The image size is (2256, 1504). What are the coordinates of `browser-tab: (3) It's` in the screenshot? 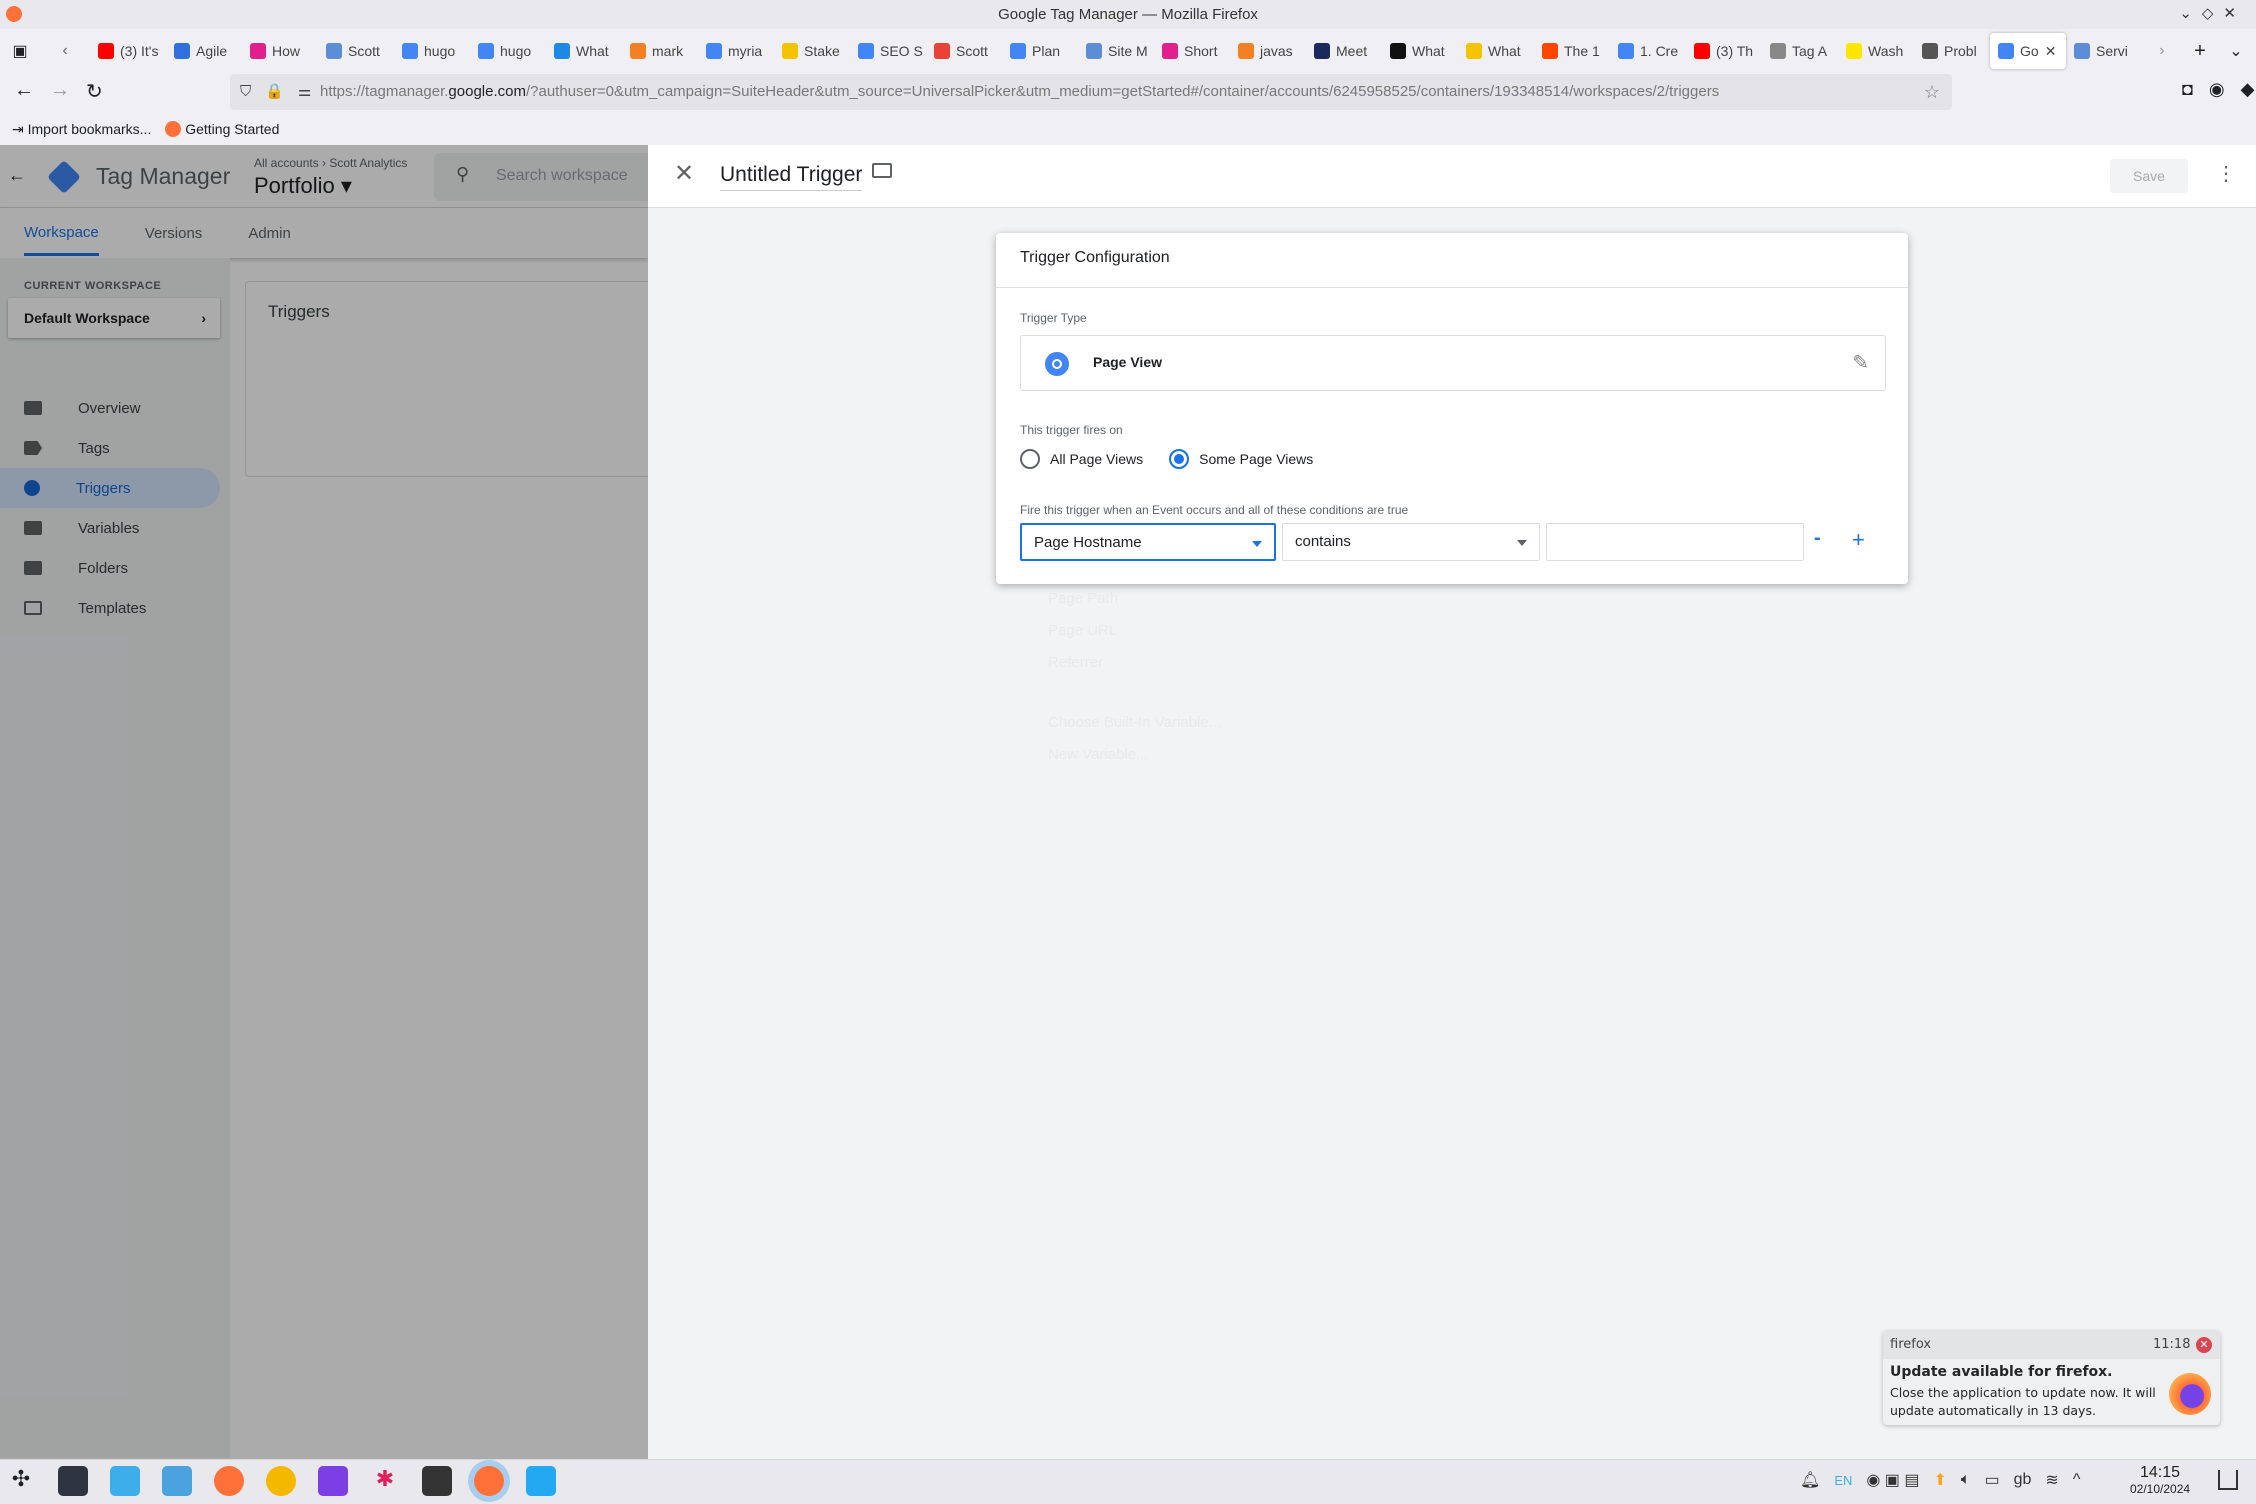 It's located at (128, 51).